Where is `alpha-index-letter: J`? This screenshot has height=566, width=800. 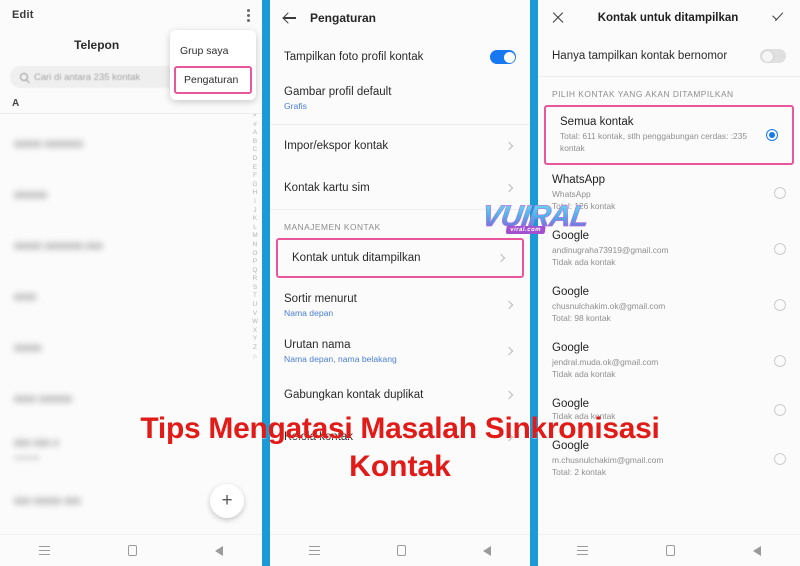 alpha-index-letter: J is located at coordinates (254, 210).